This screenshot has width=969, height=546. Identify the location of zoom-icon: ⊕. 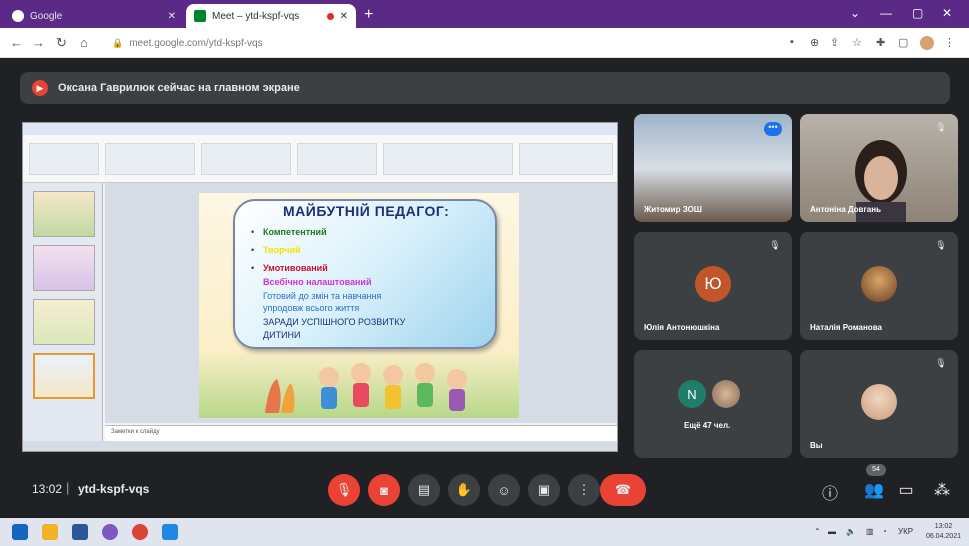
(814, 42).